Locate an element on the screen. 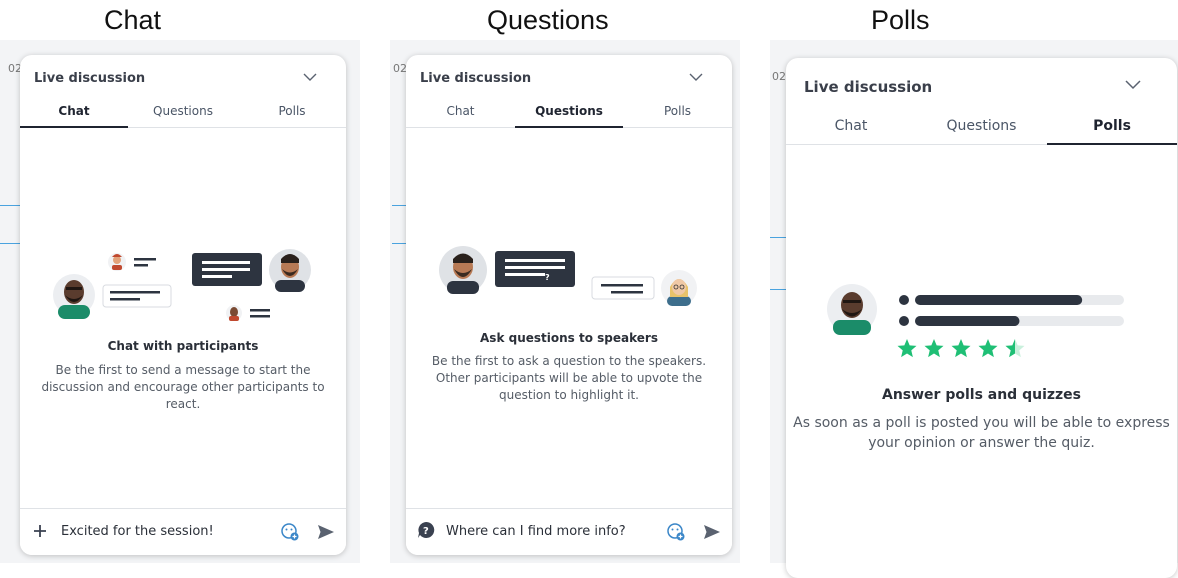  polls-illustration is located at coordinates (975, 321).